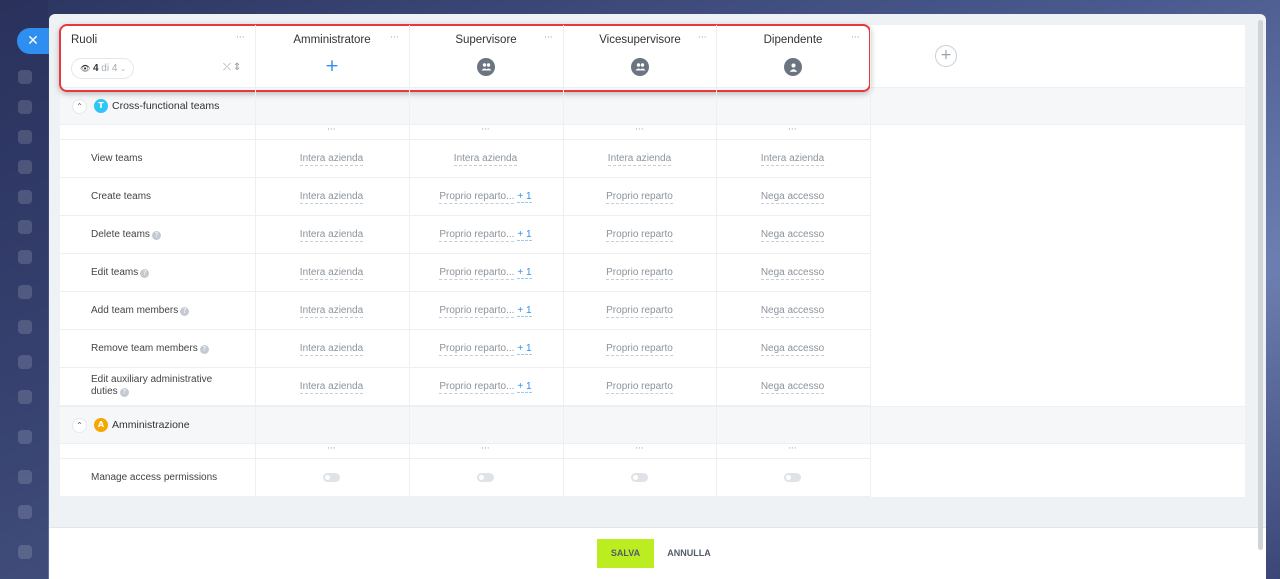 This screenshot has width=1280, height=579. What do you see at coordinates (102, 68) in the screenshot?
I see `visible-roles-selector: 👁 4 di 4 ⌄` at bounding box center [102, 68].